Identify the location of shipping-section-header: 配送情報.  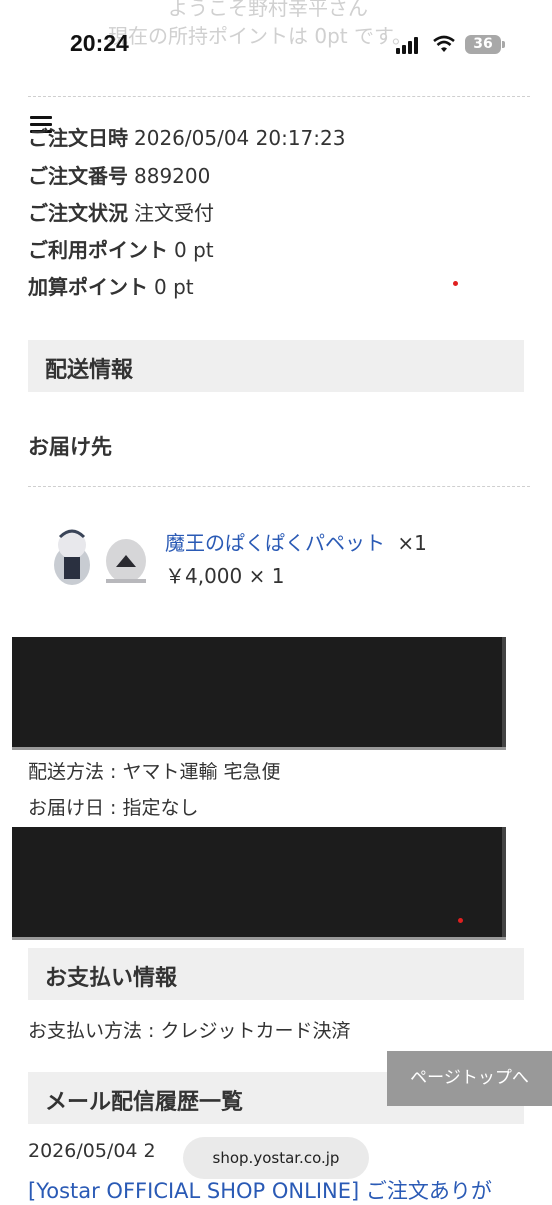
(276, 366).